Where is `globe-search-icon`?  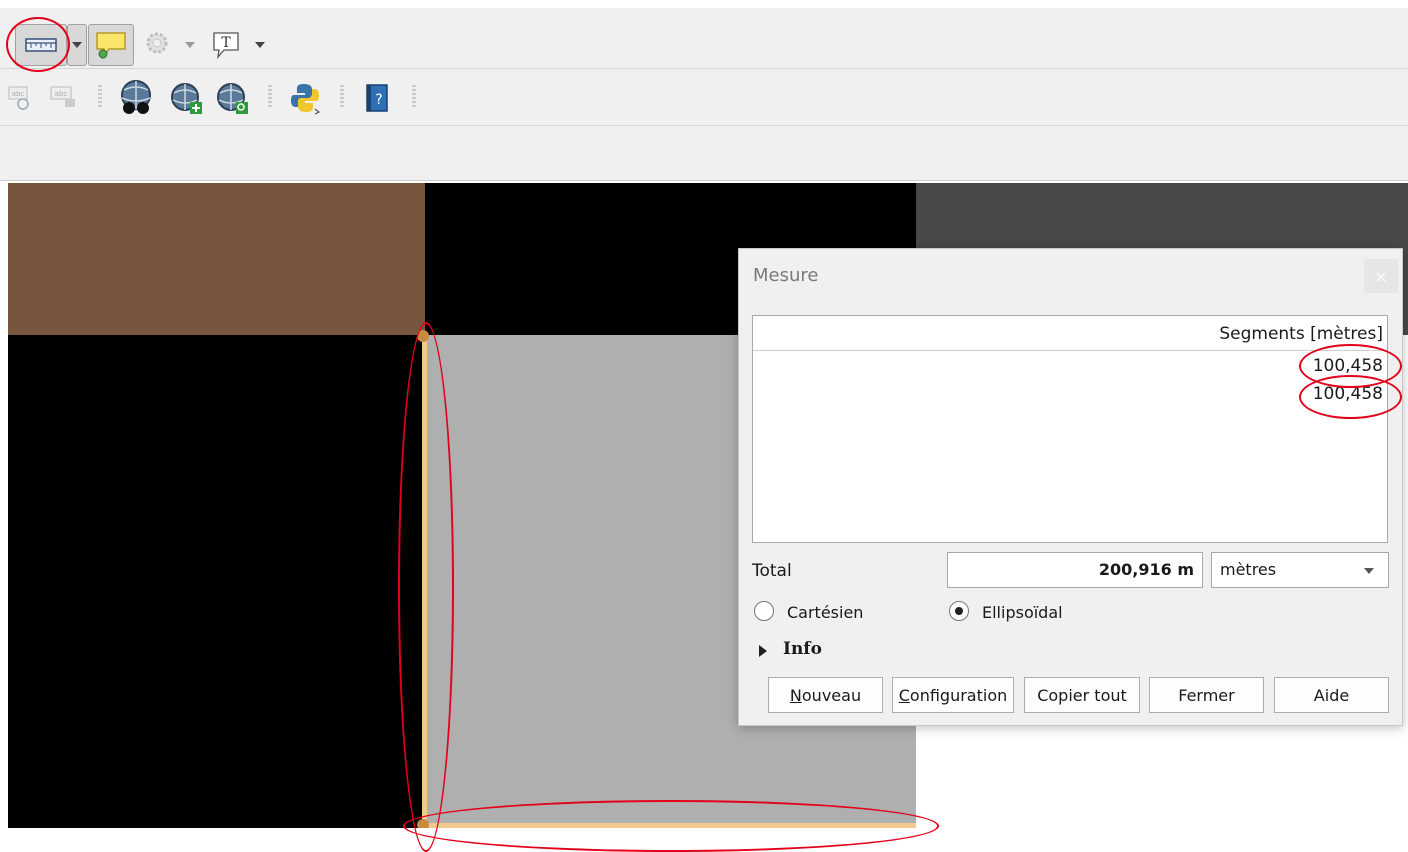
globe-search-icon is located at coordinates (232, 98).